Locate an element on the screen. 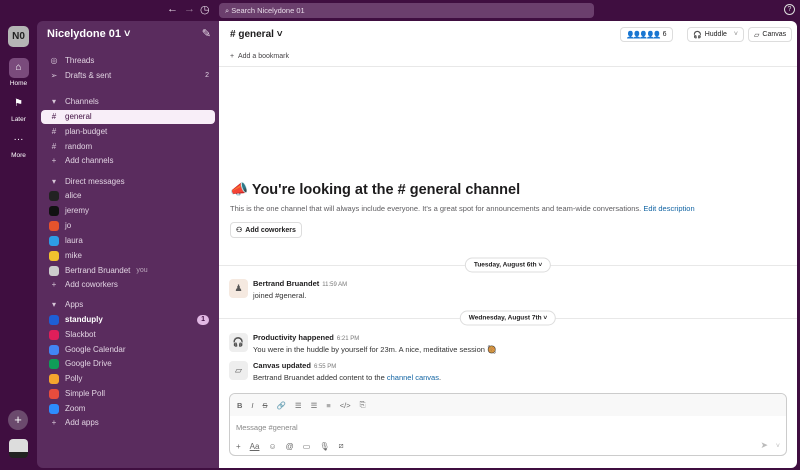 This screenshot has height=470, width=800. add-workspace-button: + is located at coordinates (18, 420).